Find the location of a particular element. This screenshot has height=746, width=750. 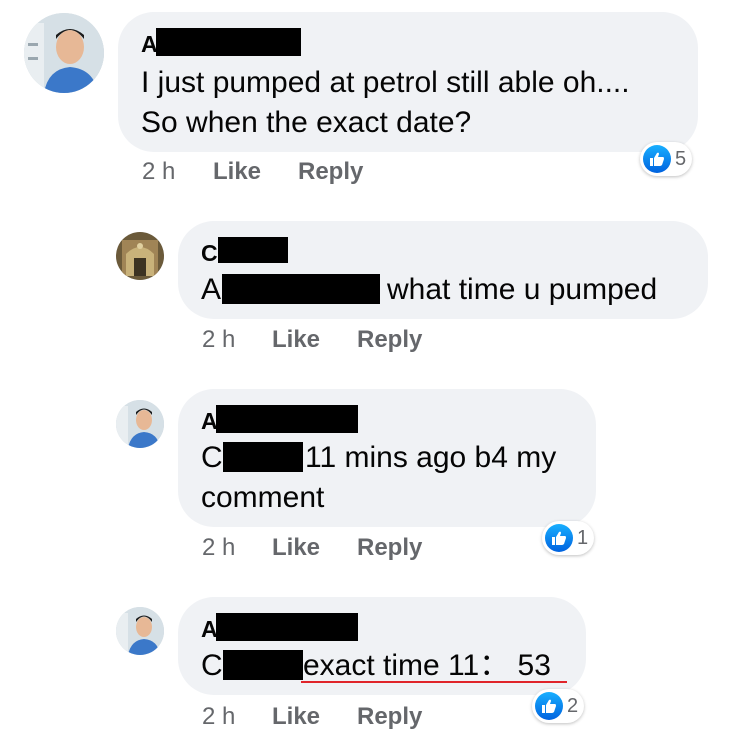

comment-text-line: So when the exact date? is located at coordinates (306, 122).